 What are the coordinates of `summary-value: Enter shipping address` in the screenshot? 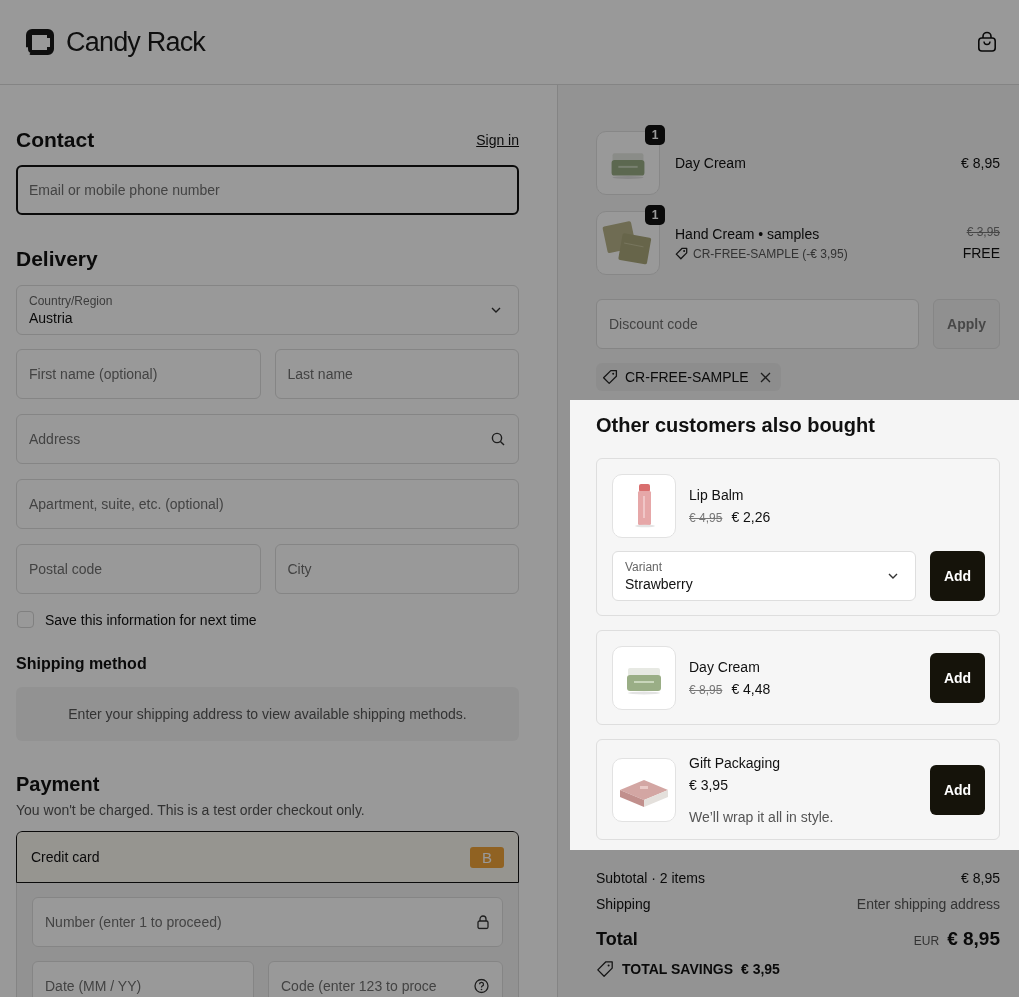 It's located at (928, 904).